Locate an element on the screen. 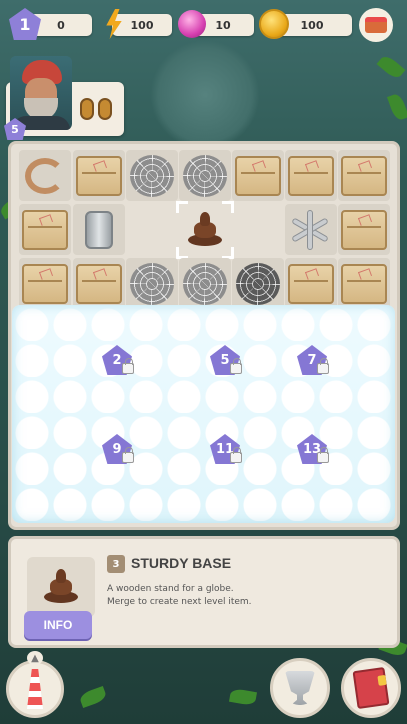  fog-lock-badge: 5 is located at coordinates (227, 361).